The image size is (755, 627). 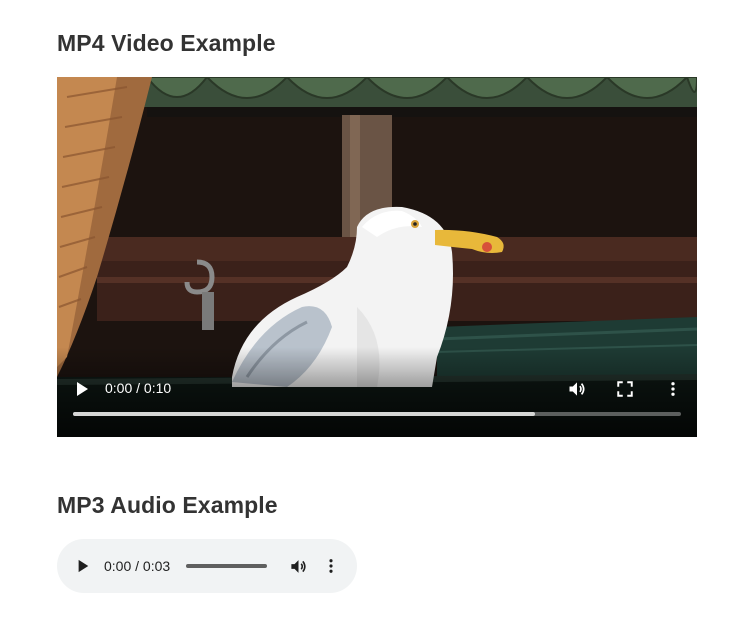 What do you see at coordinates (304, 414) in the screenshot?
I see `video-buffered-range` at bounding box center [304, 414].